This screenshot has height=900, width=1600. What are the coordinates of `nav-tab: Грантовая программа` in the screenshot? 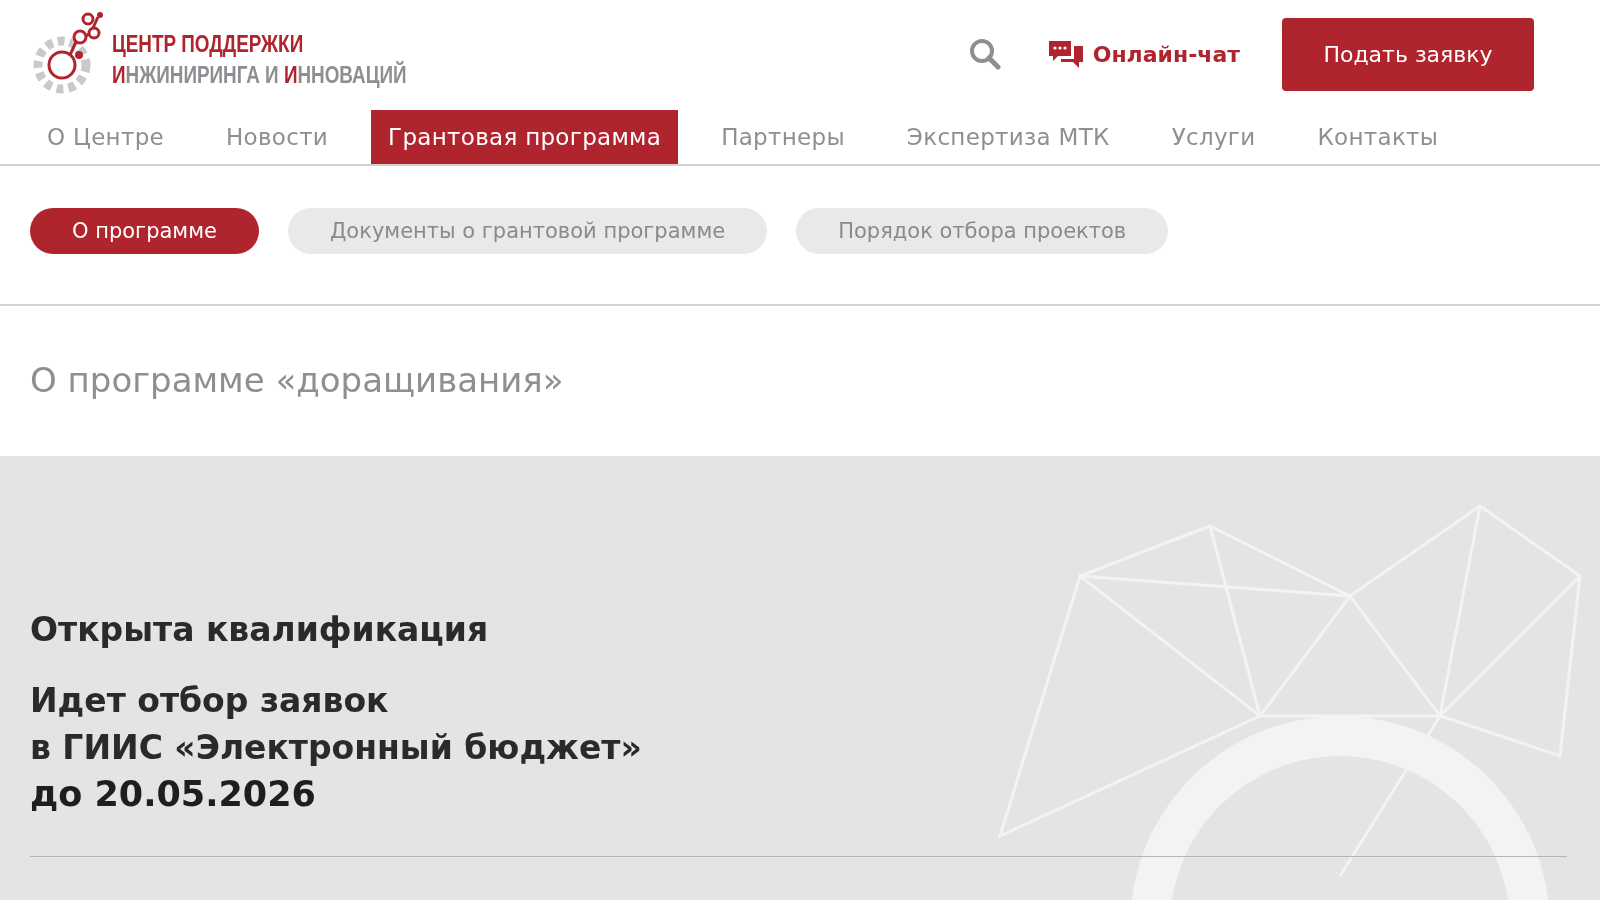 It's located at (525, 137).